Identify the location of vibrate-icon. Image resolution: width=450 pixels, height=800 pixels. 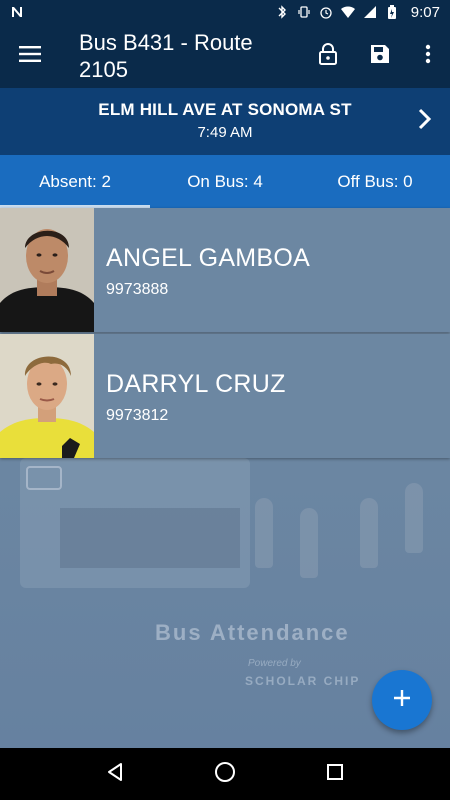
(304, 12).